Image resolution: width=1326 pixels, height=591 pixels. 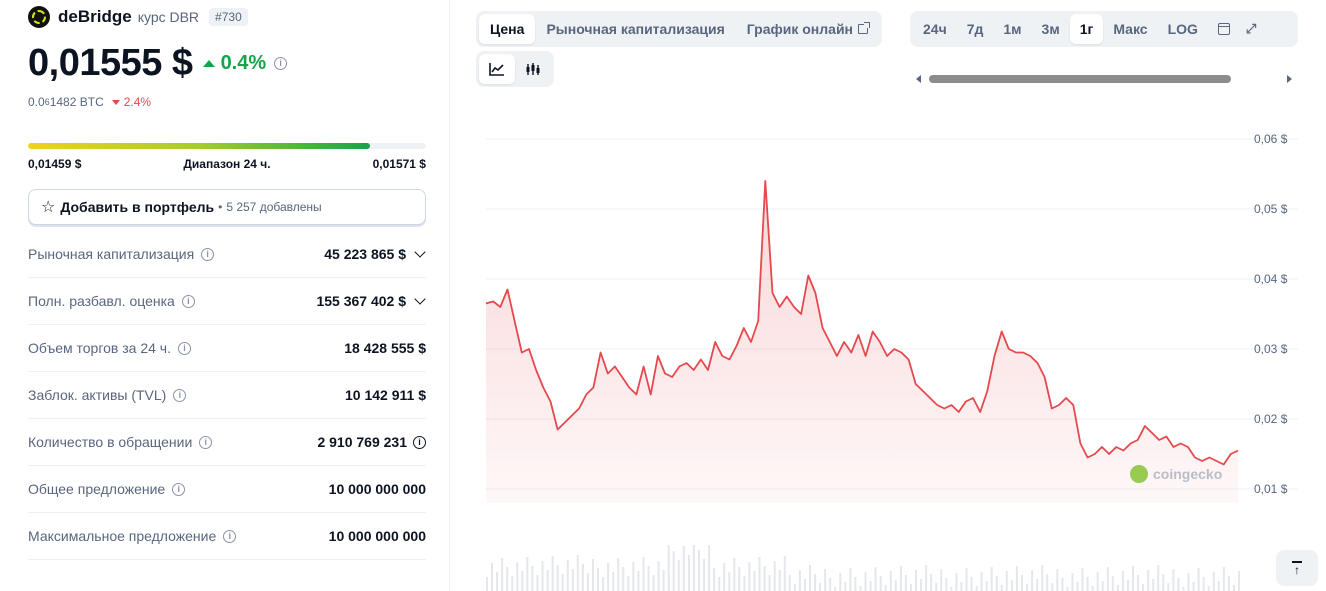 I want to click on candlestick-chart-button, so click(x=533, y=69).